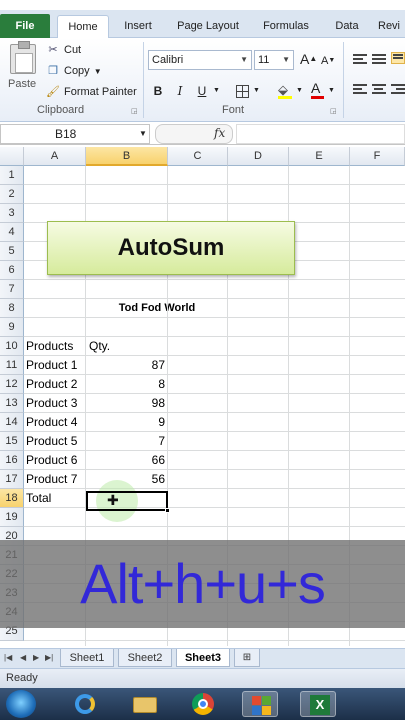 The height and width of the screenshot is (720, 405). I want to click on row-header-16: 16, so click(12, 460).